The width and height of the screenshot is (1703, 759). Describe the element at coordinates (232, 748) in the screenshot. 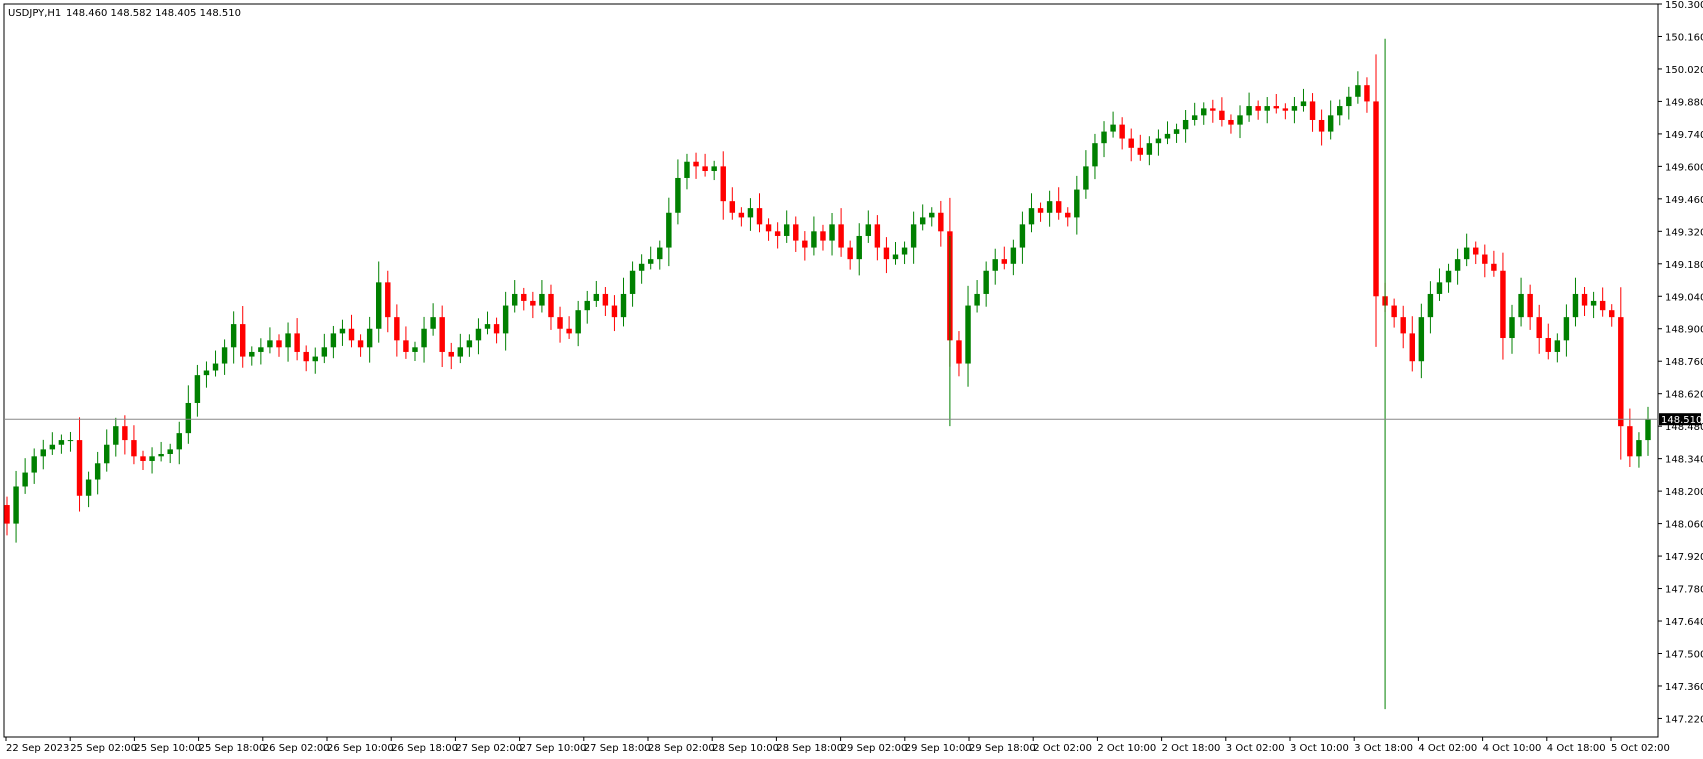

I see `x-tick-label: 25 Sep 18:00` at that location.